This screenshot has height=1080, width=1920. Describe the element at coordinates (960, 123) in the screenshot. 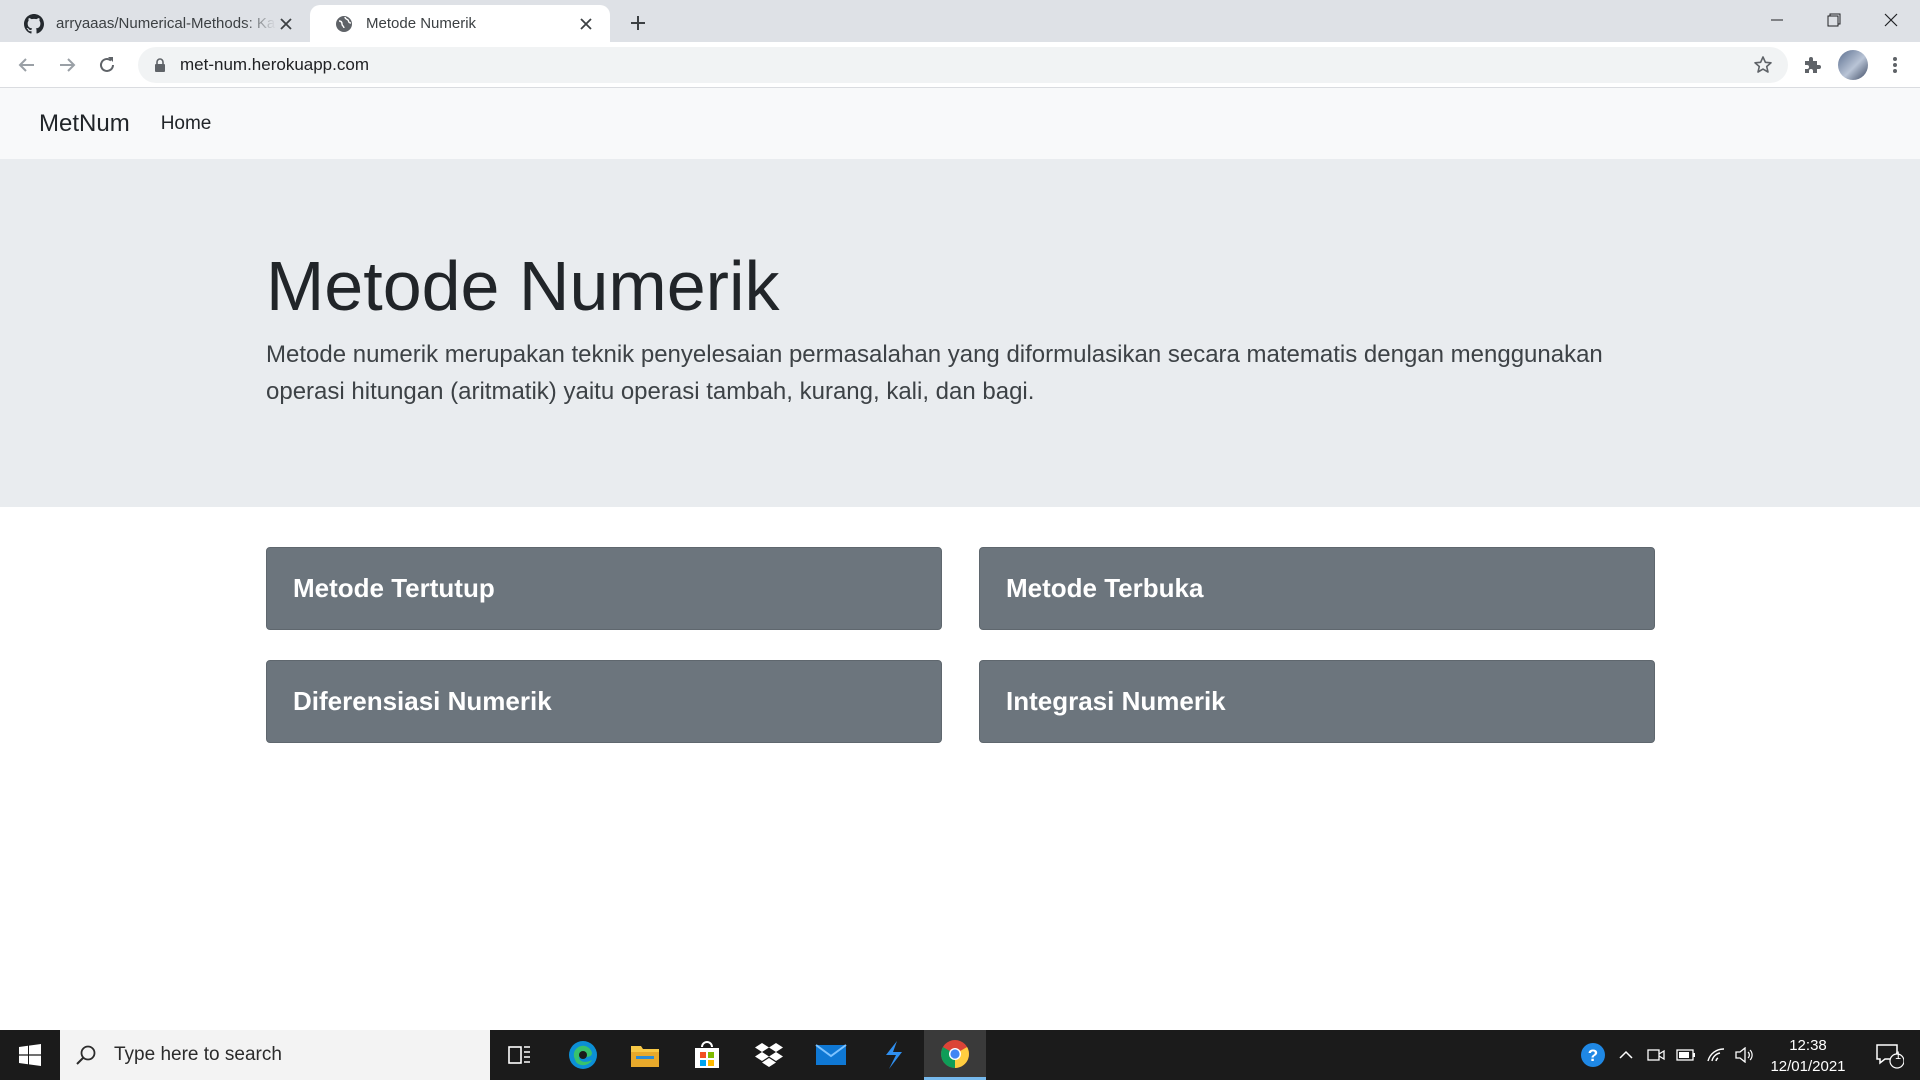

I see `site-navbar: MetNum Home` at that location.